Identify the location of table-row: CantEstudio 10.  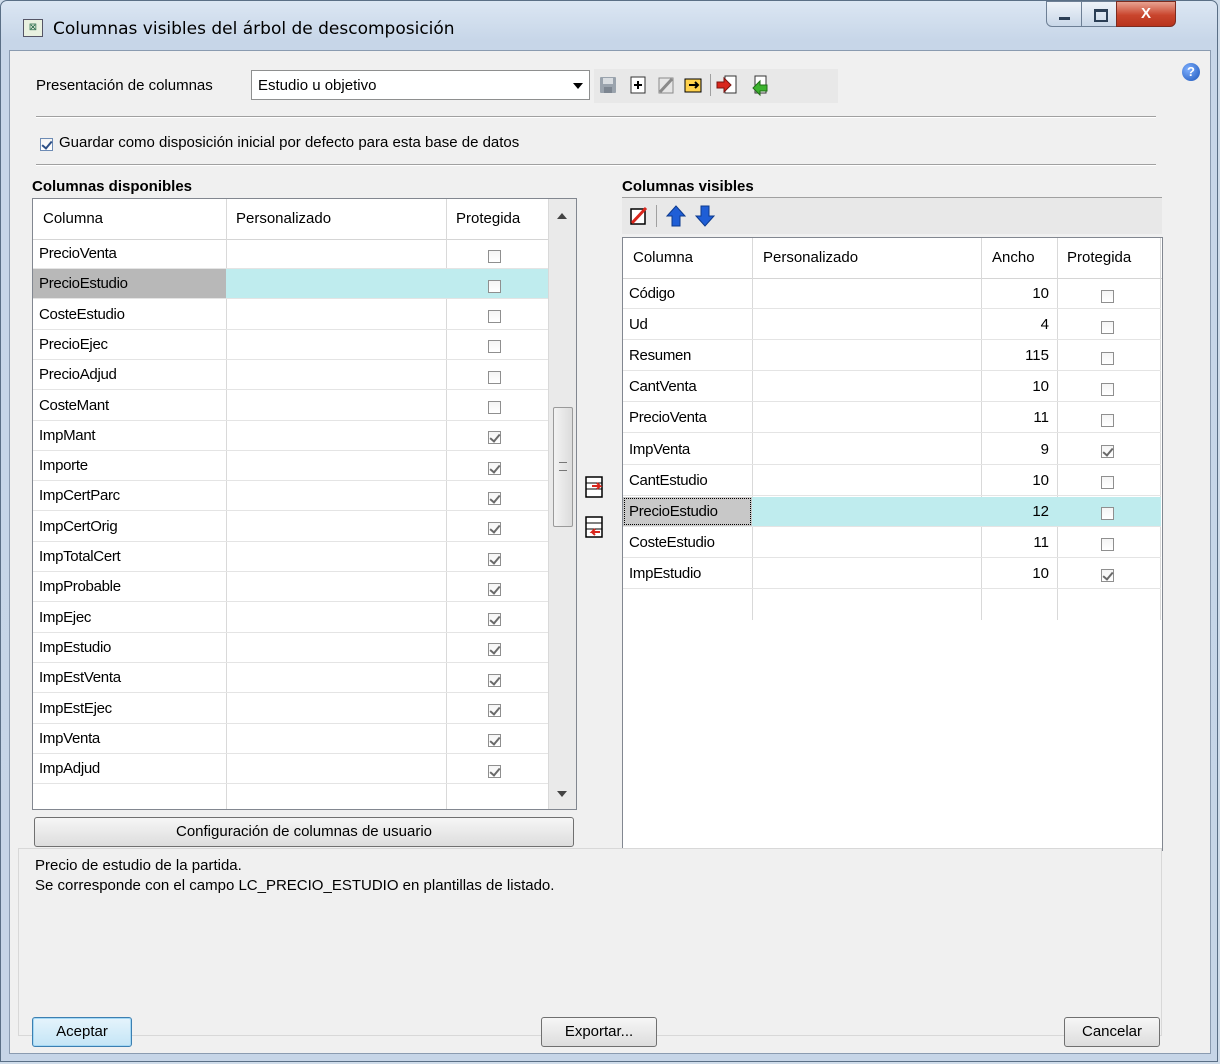
(892, 481).